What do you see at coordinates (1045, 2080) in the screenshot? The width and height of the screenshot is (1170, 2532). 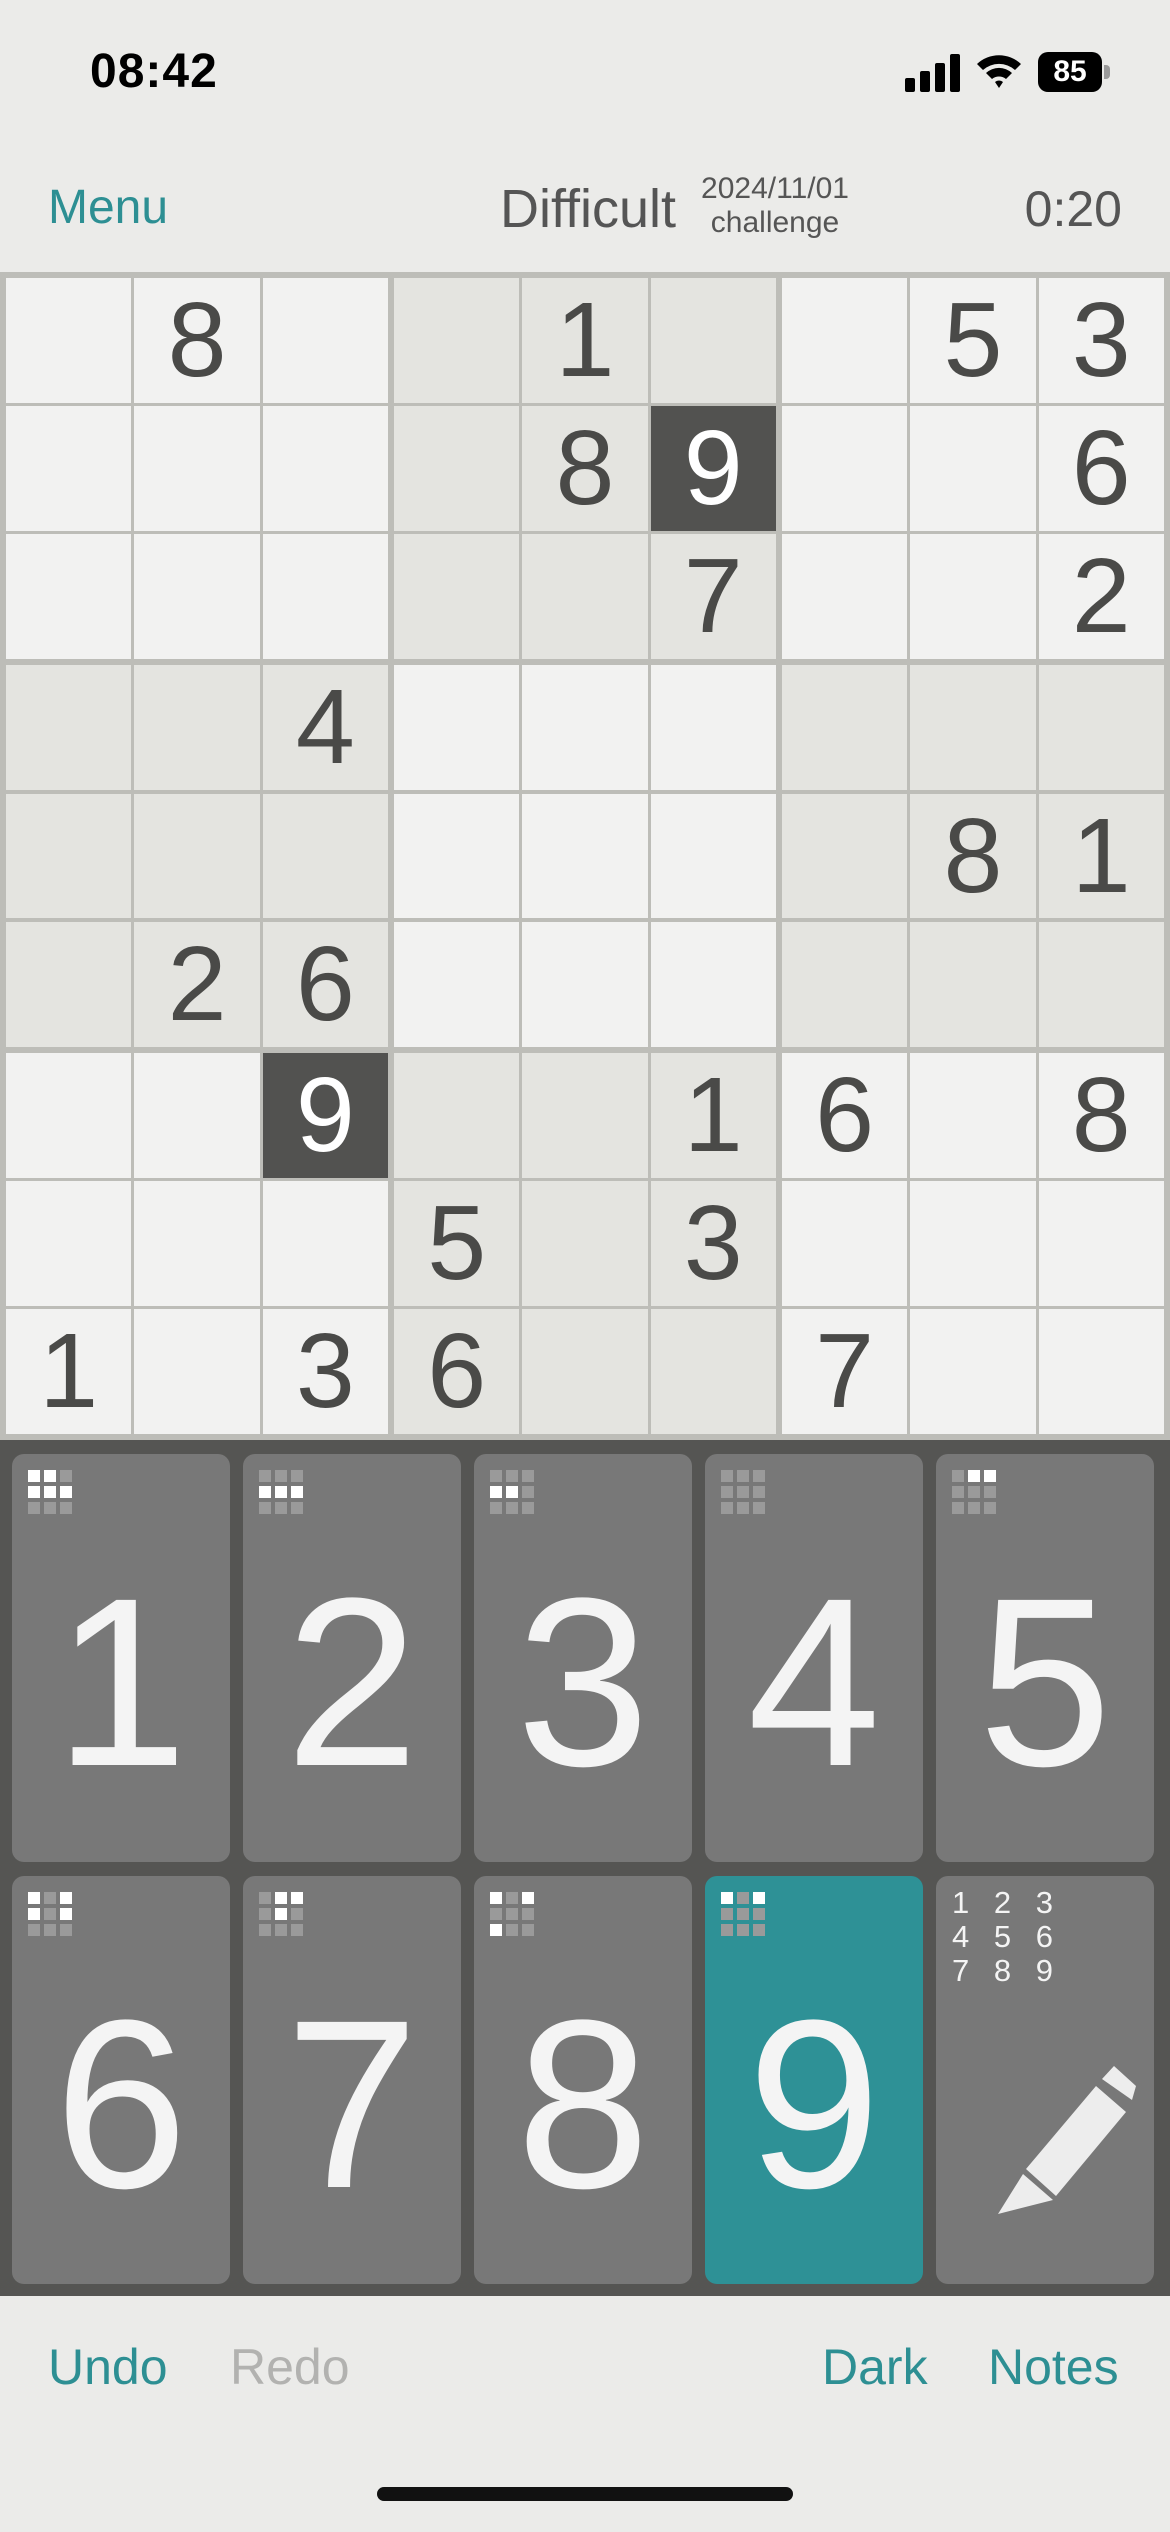 I see `pencil-notes-key: 1 2 3 4 5 6 7 8 9` at bounding box center [1045, 2080].